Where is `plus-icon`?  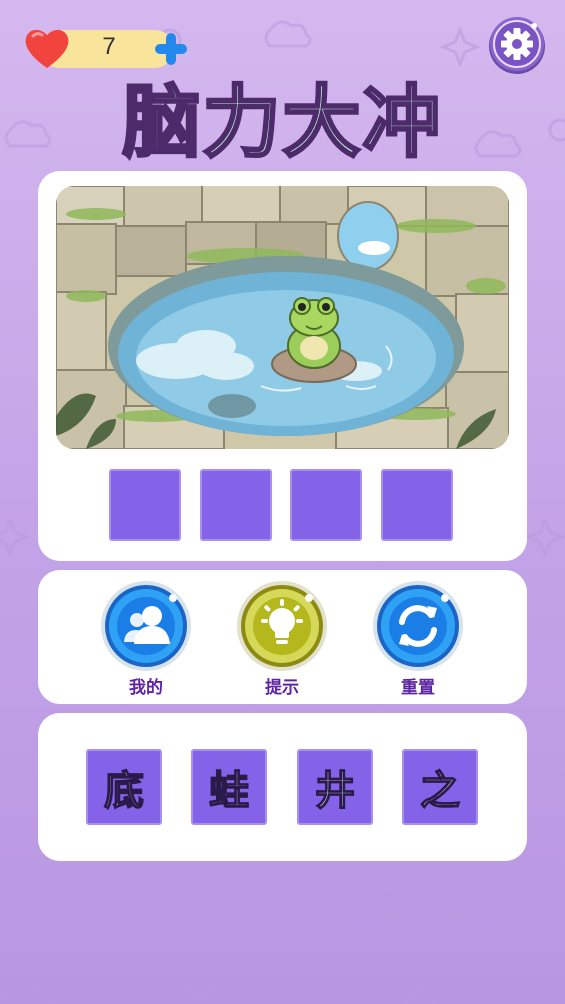 plus-icon is located at coordinates (171, 49).